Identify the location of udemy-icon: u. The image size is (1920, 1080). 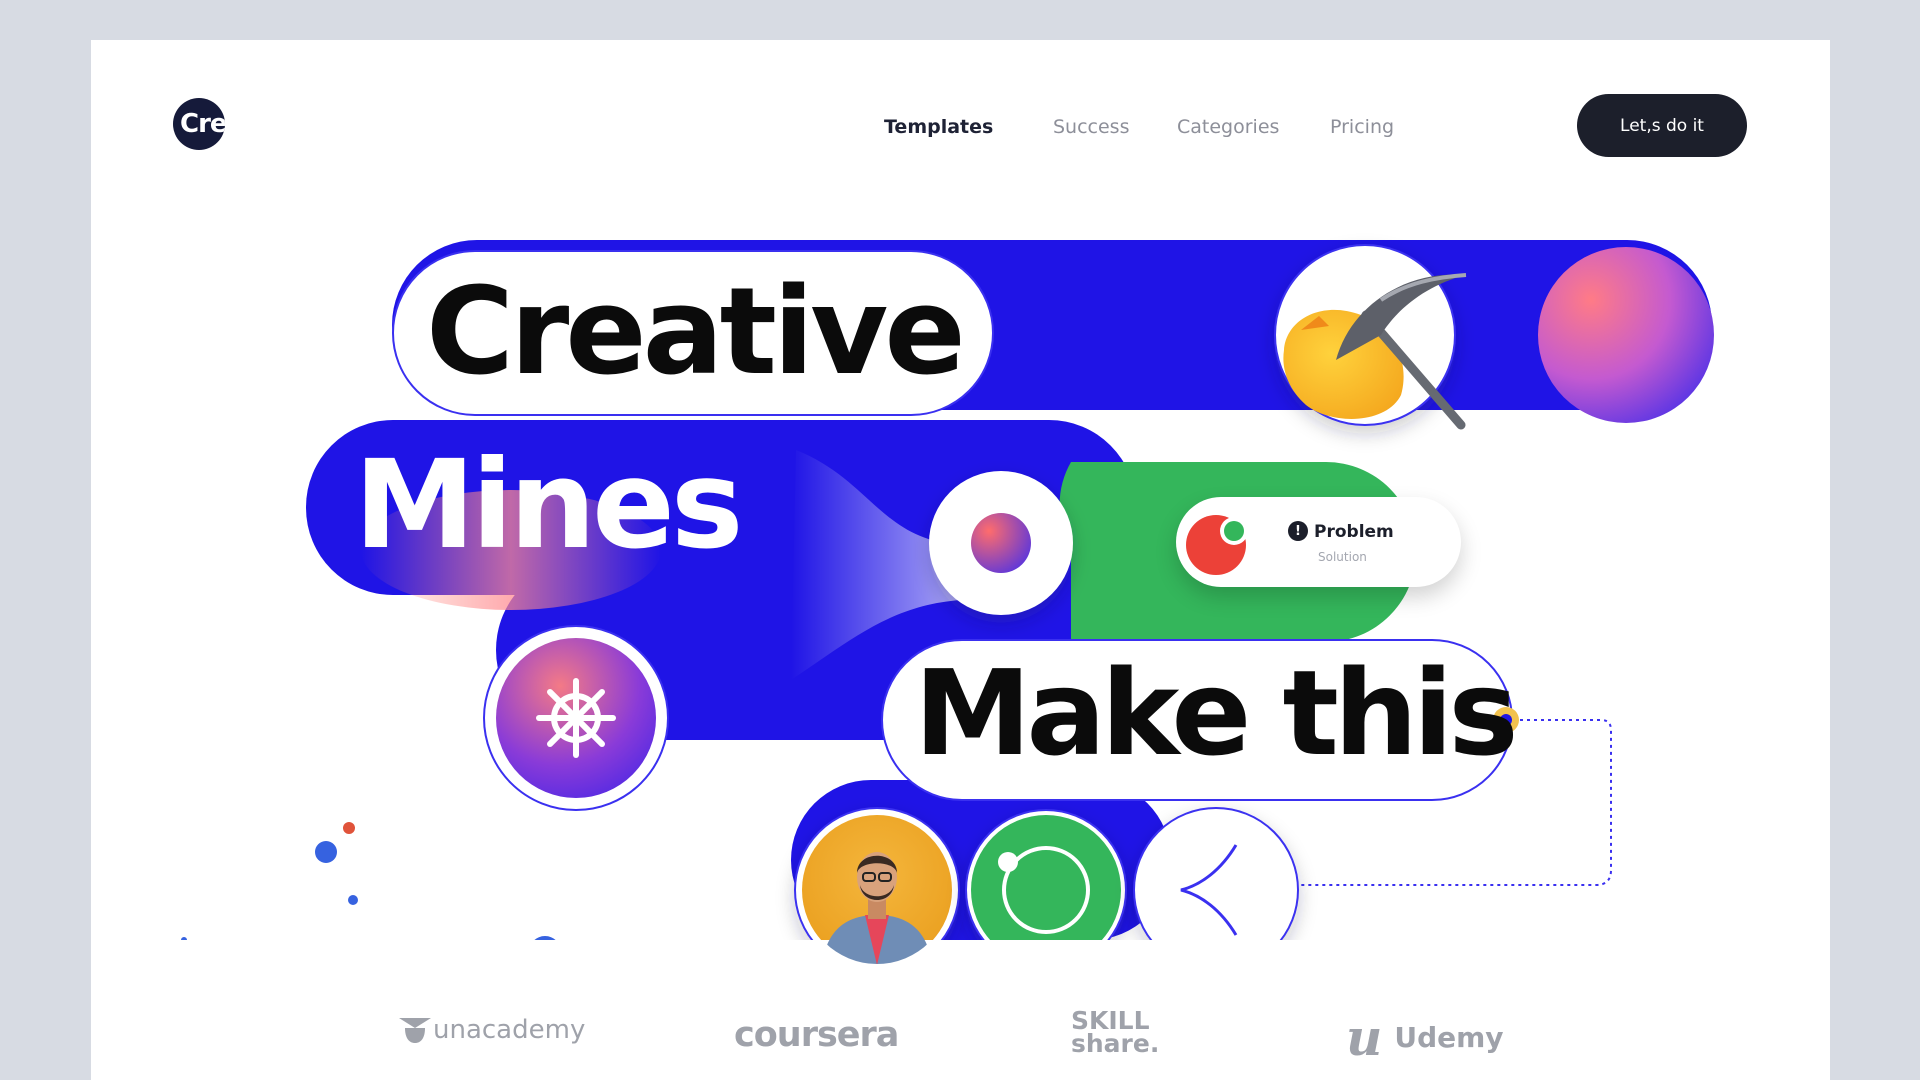
(1364, 1037).